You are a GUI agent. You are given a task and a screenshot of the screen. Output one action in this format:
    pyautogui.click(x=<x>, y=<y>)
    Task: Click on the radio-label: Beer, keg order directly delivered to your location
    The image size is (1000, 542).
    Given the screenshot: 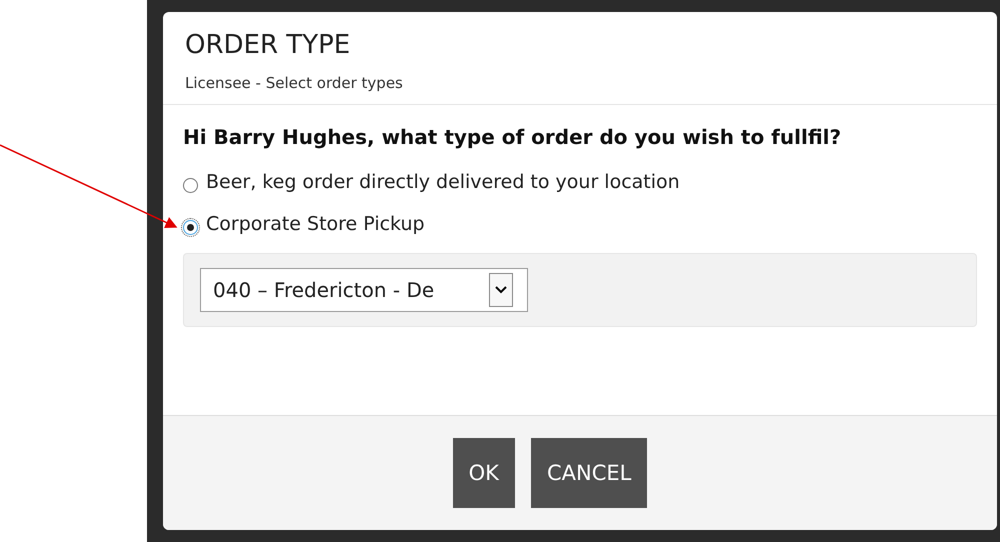 What is the action you would take?
    pyautogui.click(x=443, y=182)
    